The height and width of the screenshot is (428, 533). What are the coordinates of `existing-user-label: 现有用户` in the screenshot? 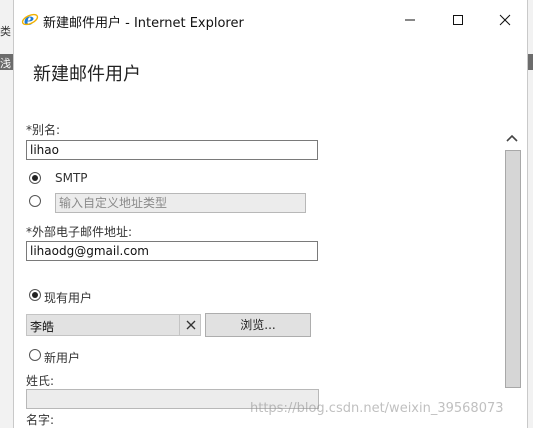 It's located at (68, 298).